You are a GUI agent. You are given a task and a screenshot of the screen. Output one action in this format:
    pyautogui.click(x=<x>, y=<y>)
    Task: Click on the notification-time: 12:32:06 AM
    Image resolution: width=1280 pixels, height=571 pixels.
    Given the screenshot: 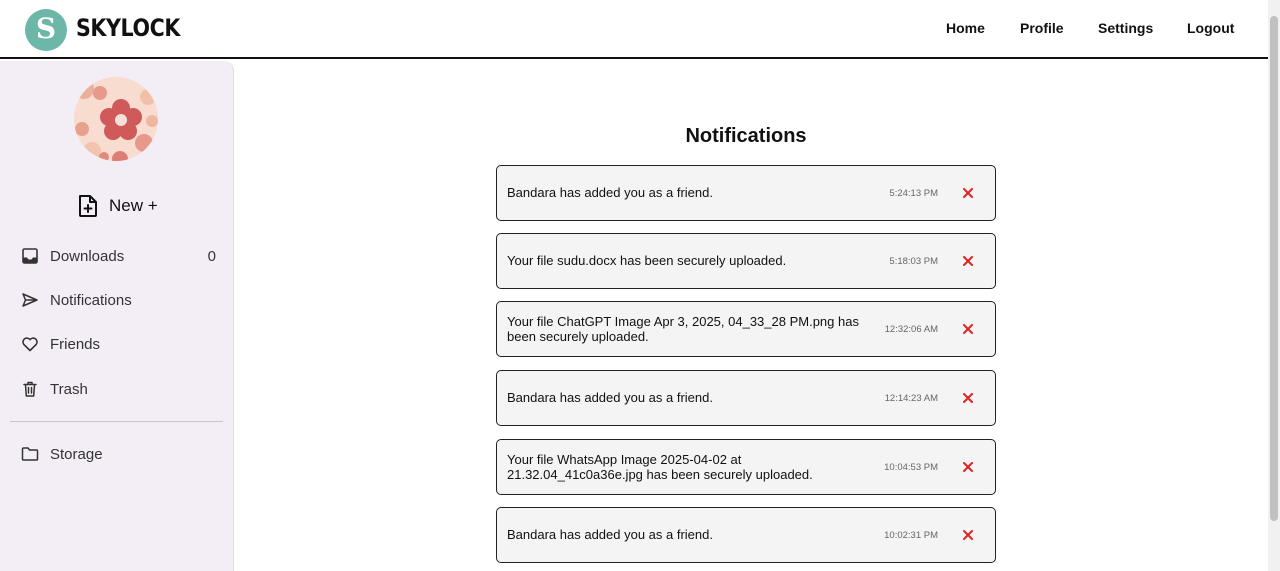 What is the action you would take?
    pyautogui.click(x=911, y=329)
    